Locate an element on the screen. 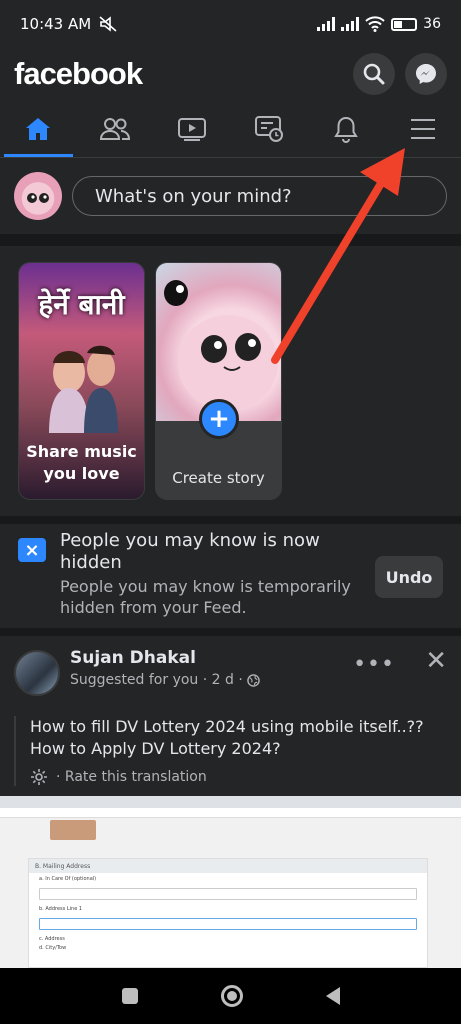  form-label: b. Address Line 1 is located at coordinates (61, 909).